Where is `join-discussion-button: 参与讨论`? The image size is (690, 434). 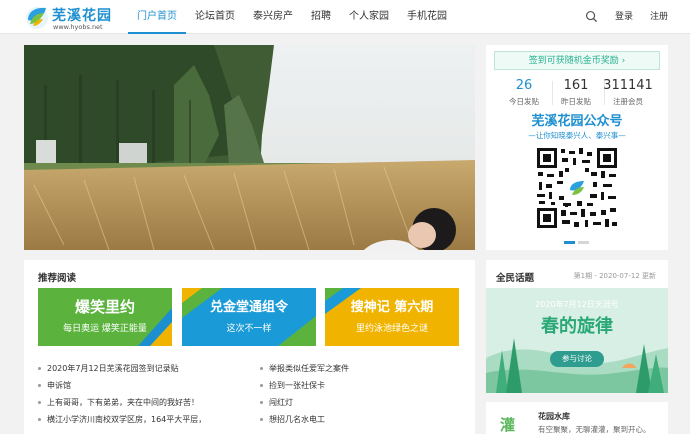
join-discussion-button: 参与讨论 is located at coordinates (577, 359).